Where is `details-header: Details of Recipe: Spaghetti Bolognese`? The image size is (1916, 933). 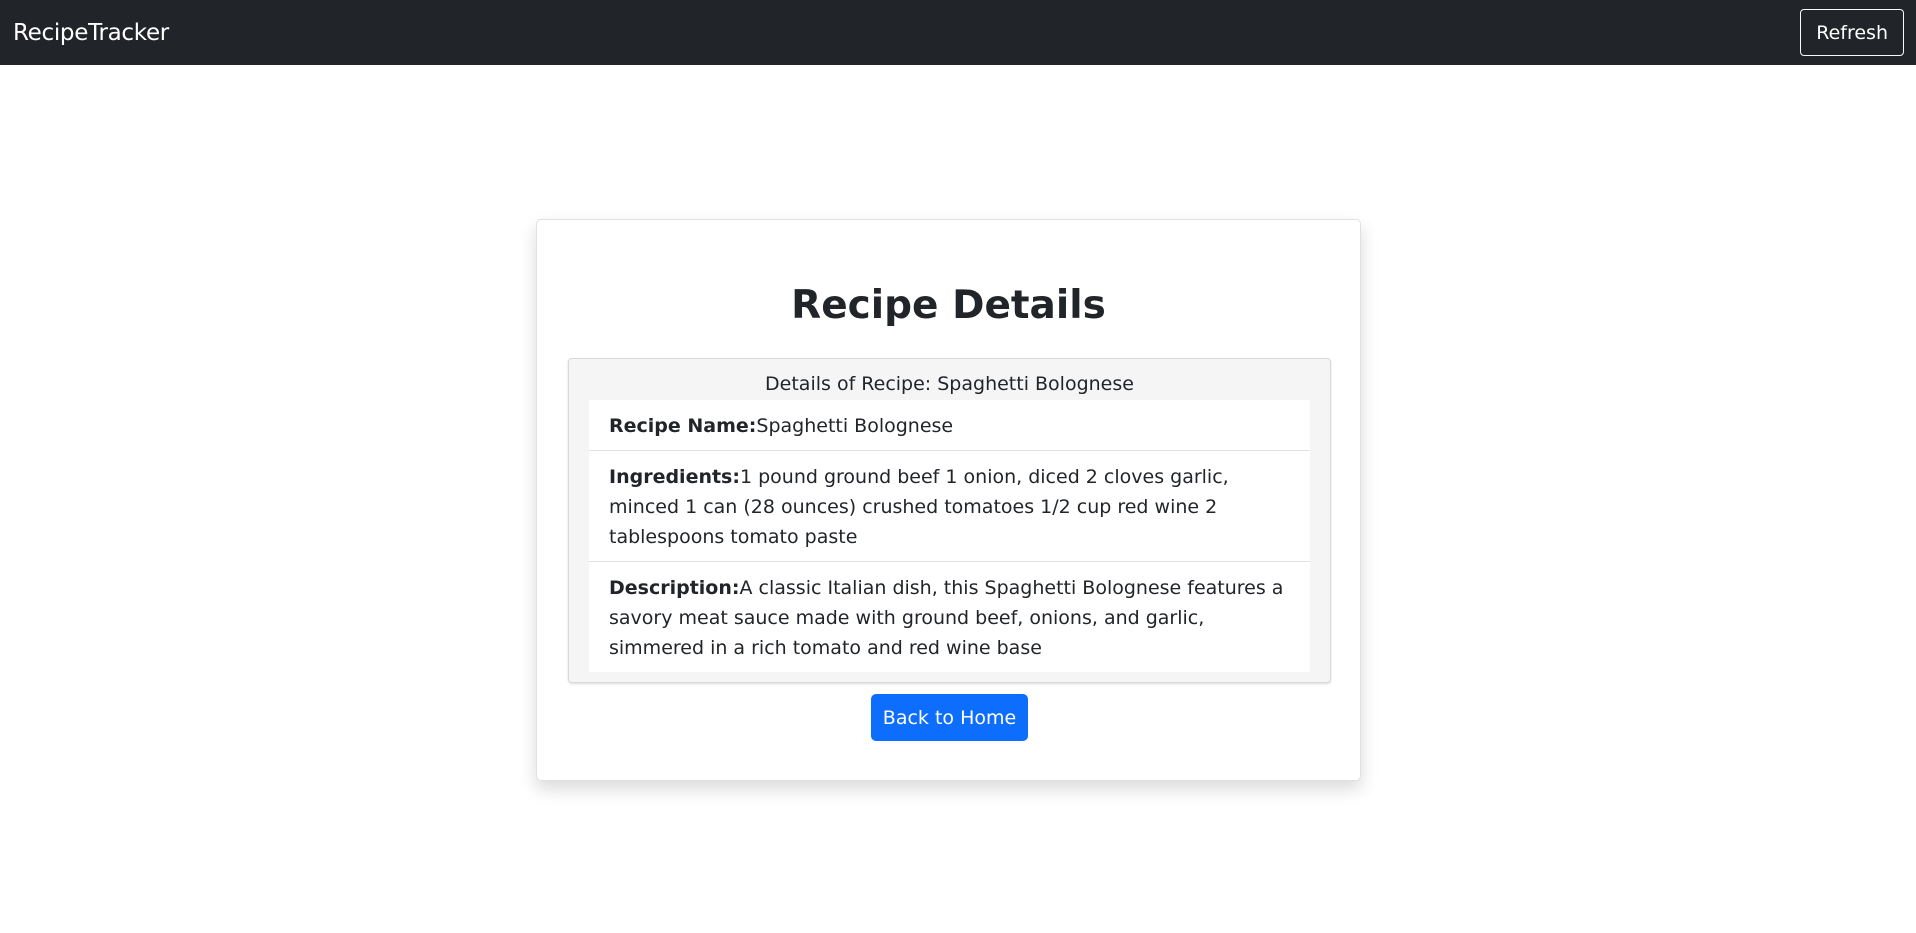
details-header: Details of Recipe: Spaghetti Bolognese is located at coordinates (949, 384).